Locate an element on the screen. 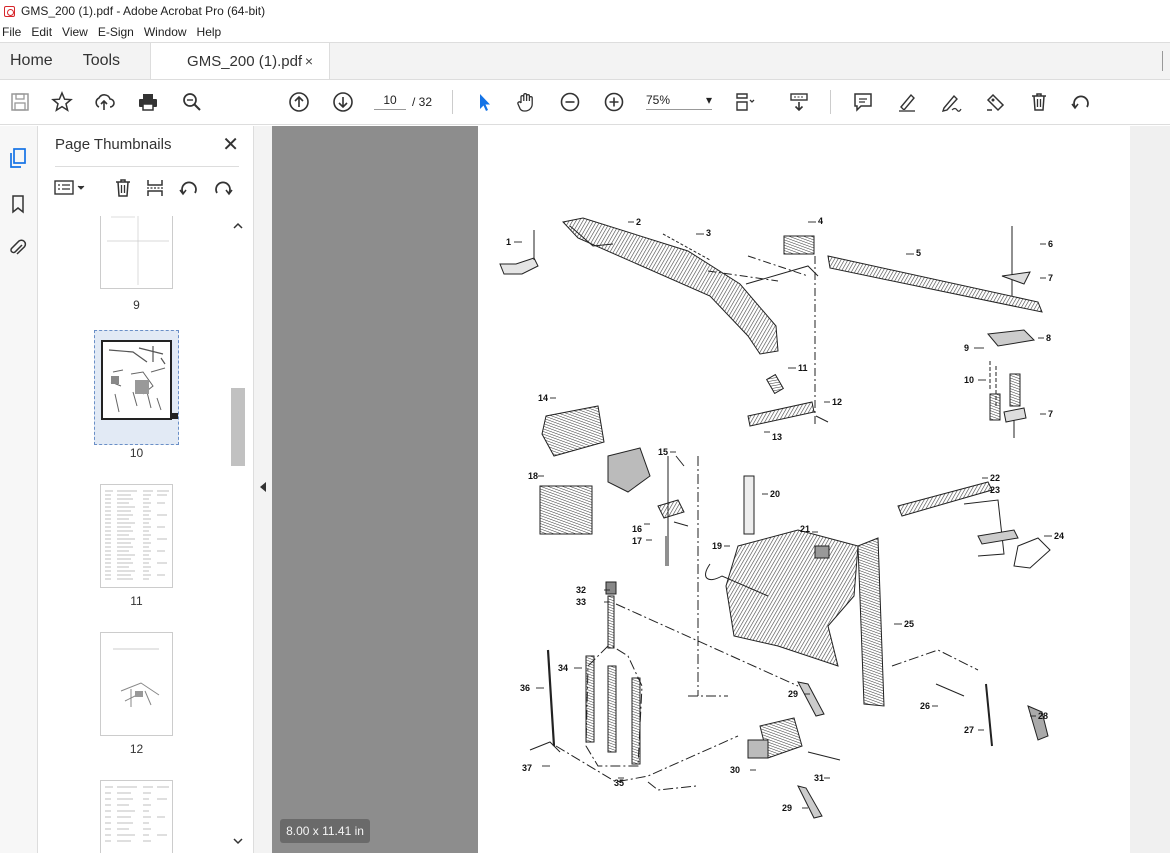  tab-document: GMS_200 (1).pdf × is located at coordinates (240, 61).